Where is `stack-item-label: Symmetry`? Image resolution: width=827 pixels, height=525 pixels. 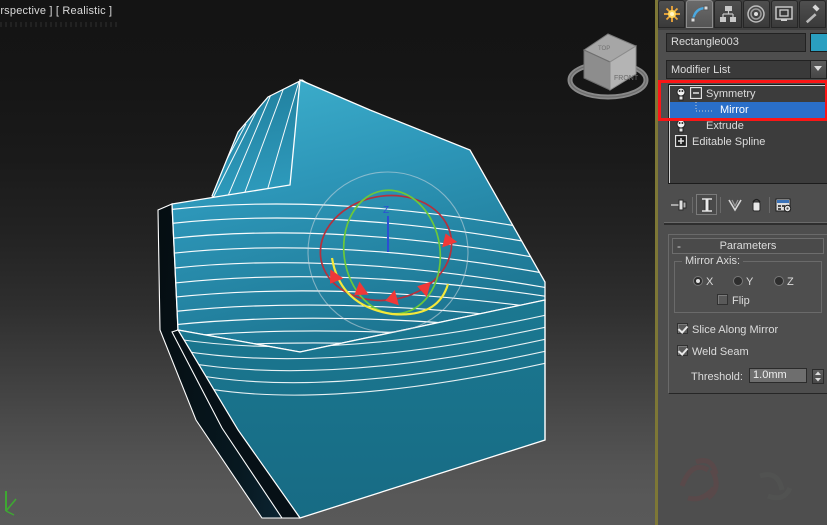
stack-item-label: Symmetry is located at coordinates (731, 94).